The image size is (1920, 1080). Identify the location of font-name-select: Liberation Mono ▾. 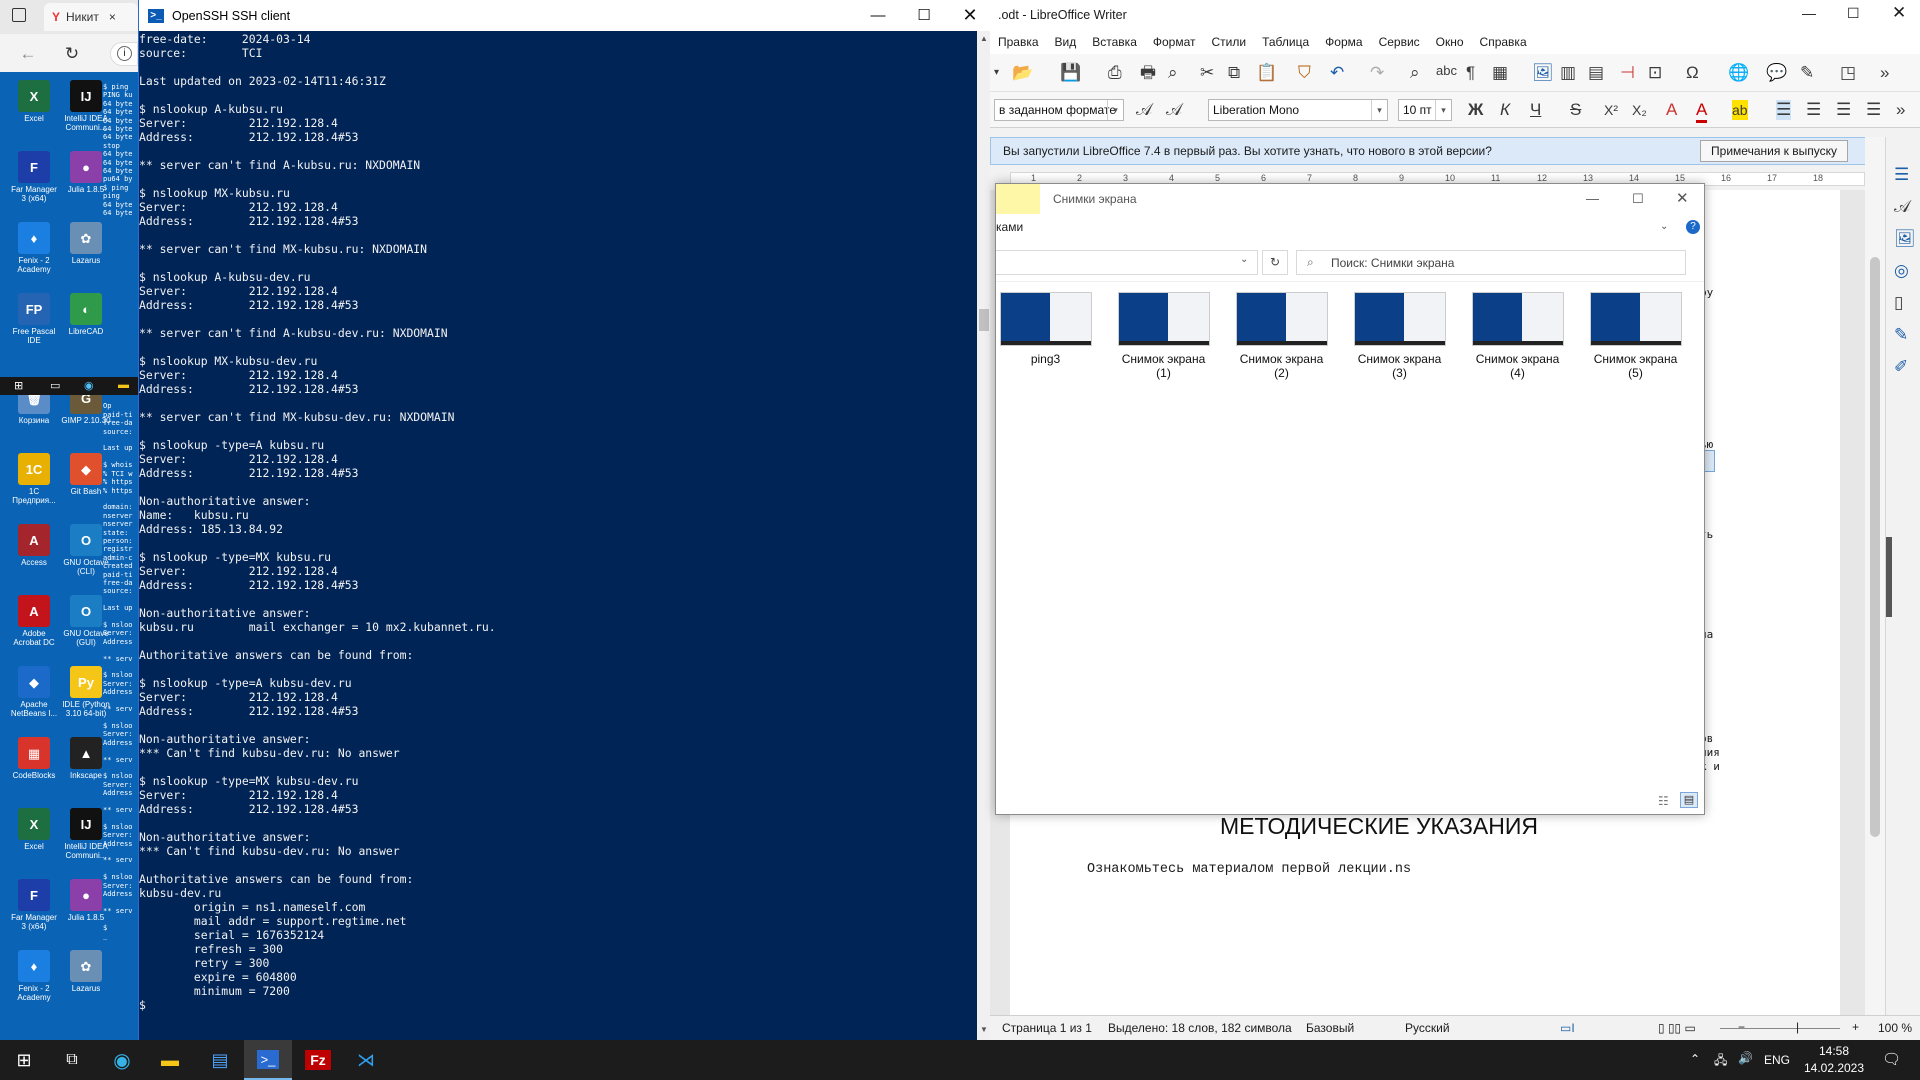
(1298, 110).